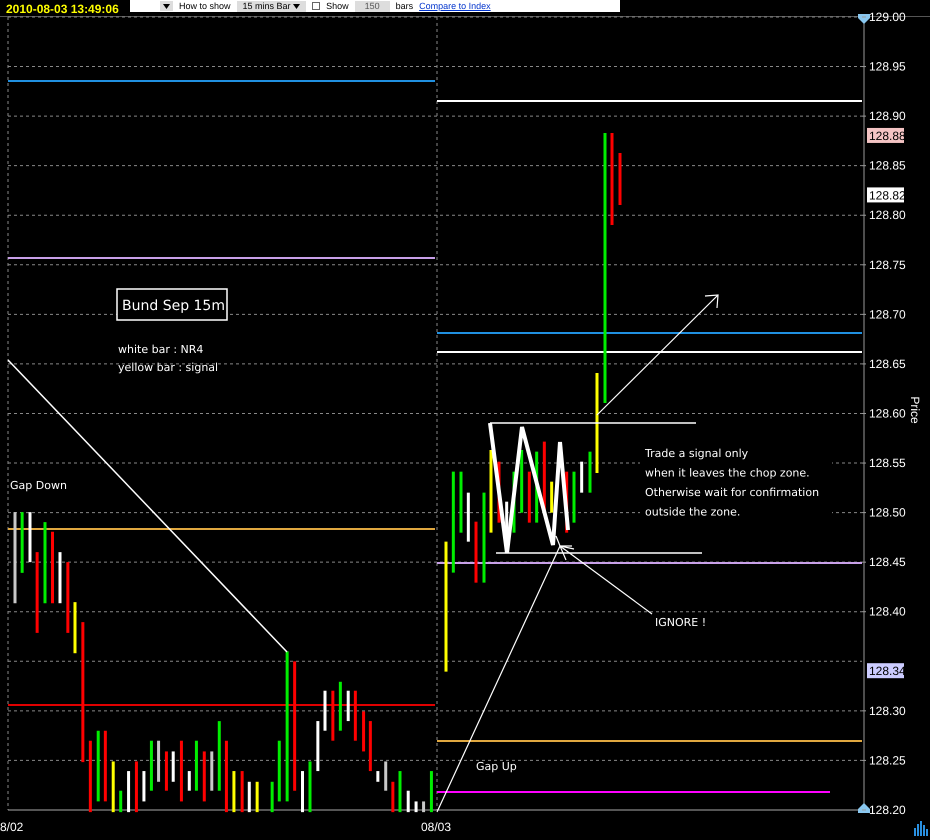 The width and height of the screenshot is (930, 840). Describe the element at coordinates (887, 463) in the screenshot. I see `axis-tick-label: 128.55` at that location.